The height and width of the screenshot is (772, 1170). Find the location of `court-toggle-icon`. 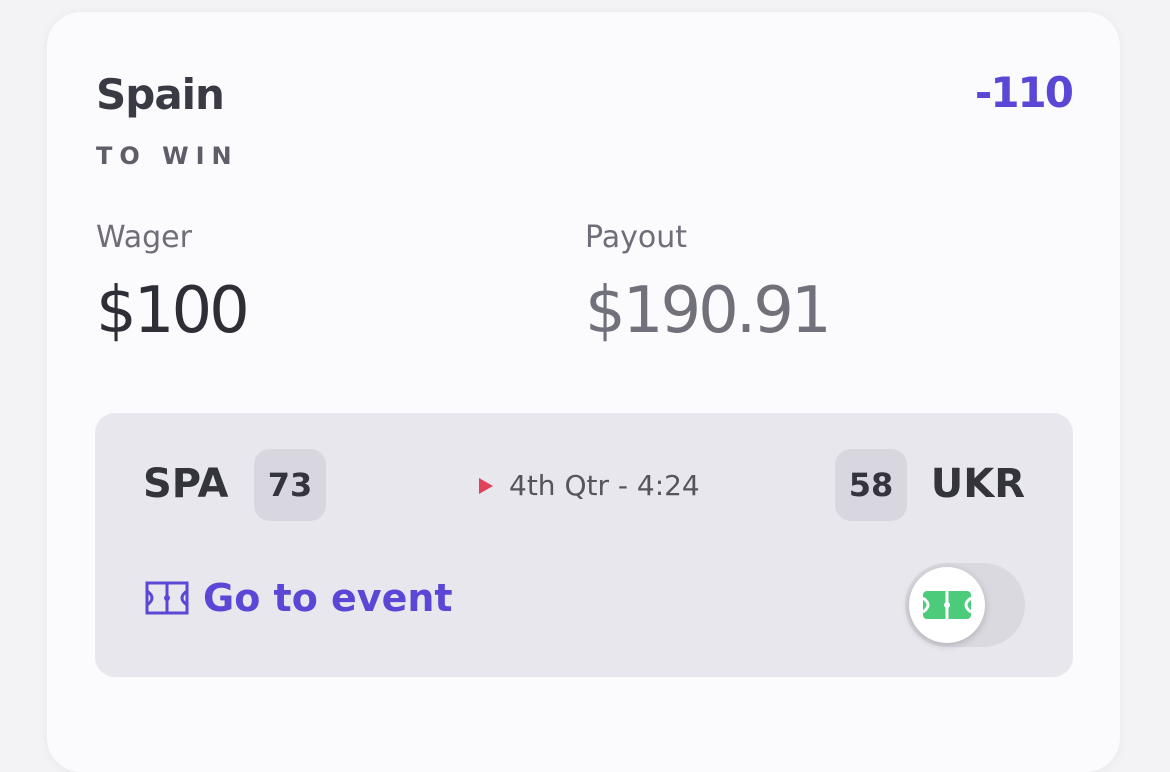

court-toggle-icon is located at coordinates (947, 605).